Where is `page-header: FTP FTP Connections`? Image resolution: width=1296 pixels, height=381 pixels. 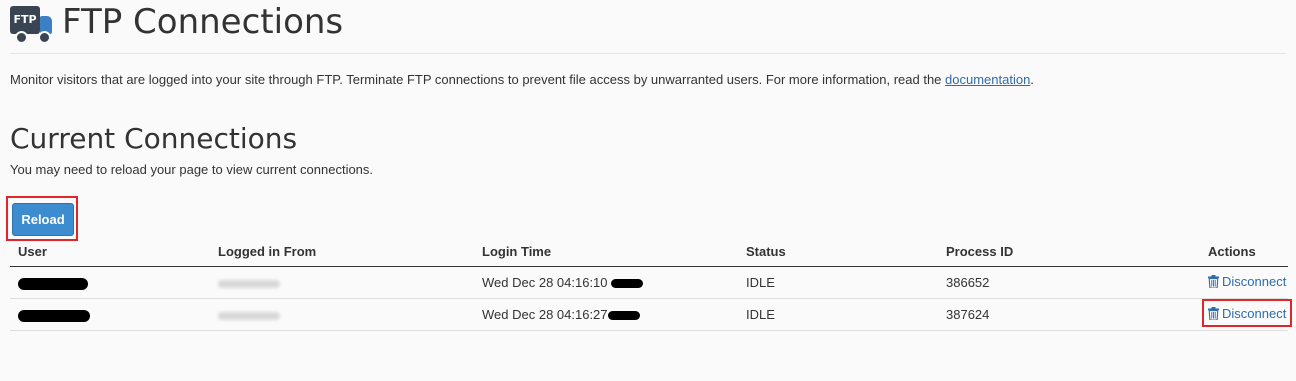 page-header: FTP FTP Connections is located at coordinates (177, 23).